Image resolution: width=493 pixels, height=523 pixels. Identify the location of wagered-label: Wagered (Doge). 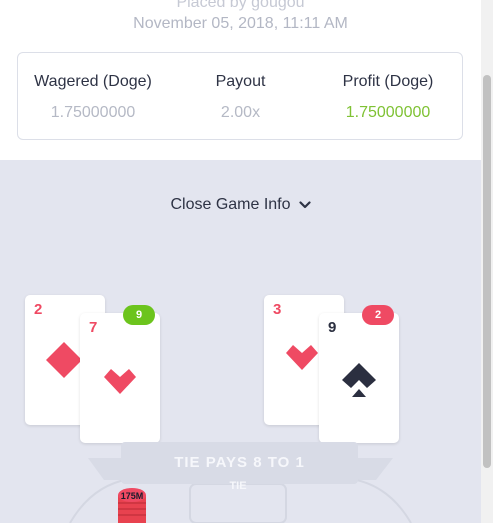
(93, 81).